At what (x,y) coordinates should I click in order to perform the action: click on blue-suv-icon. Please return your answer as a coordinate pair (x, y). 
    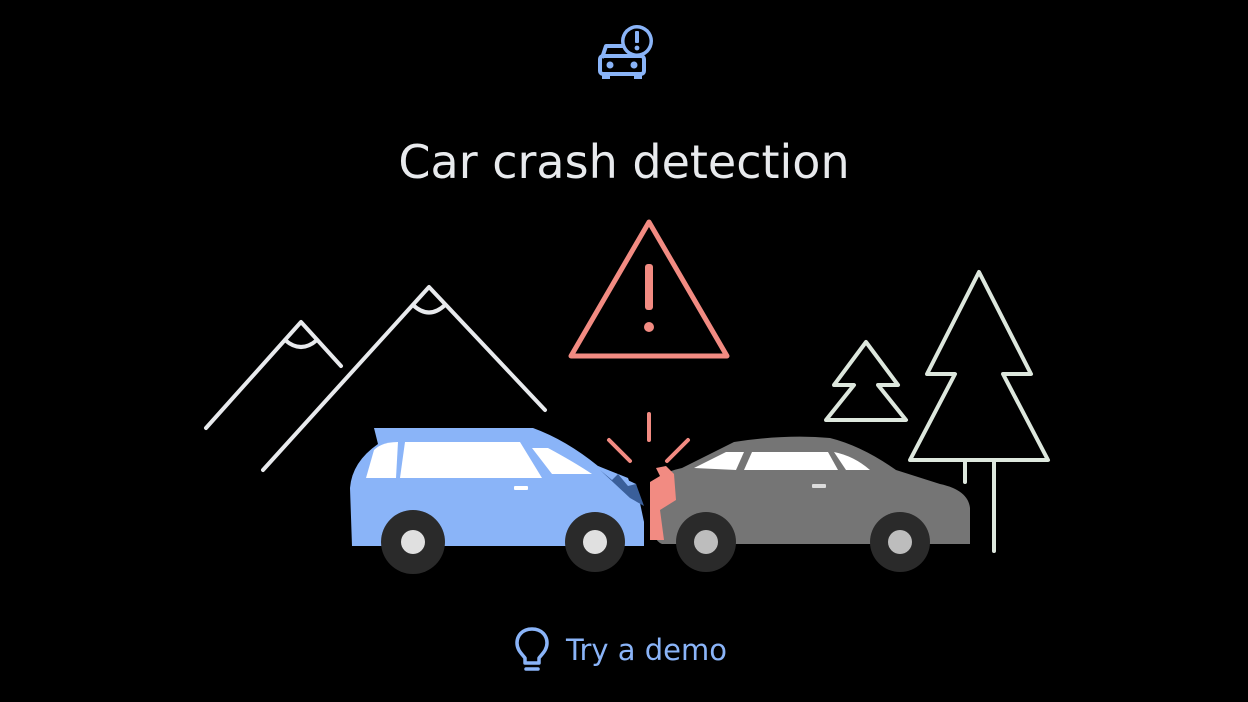
    Looking at the image, I should click on (497, 501).